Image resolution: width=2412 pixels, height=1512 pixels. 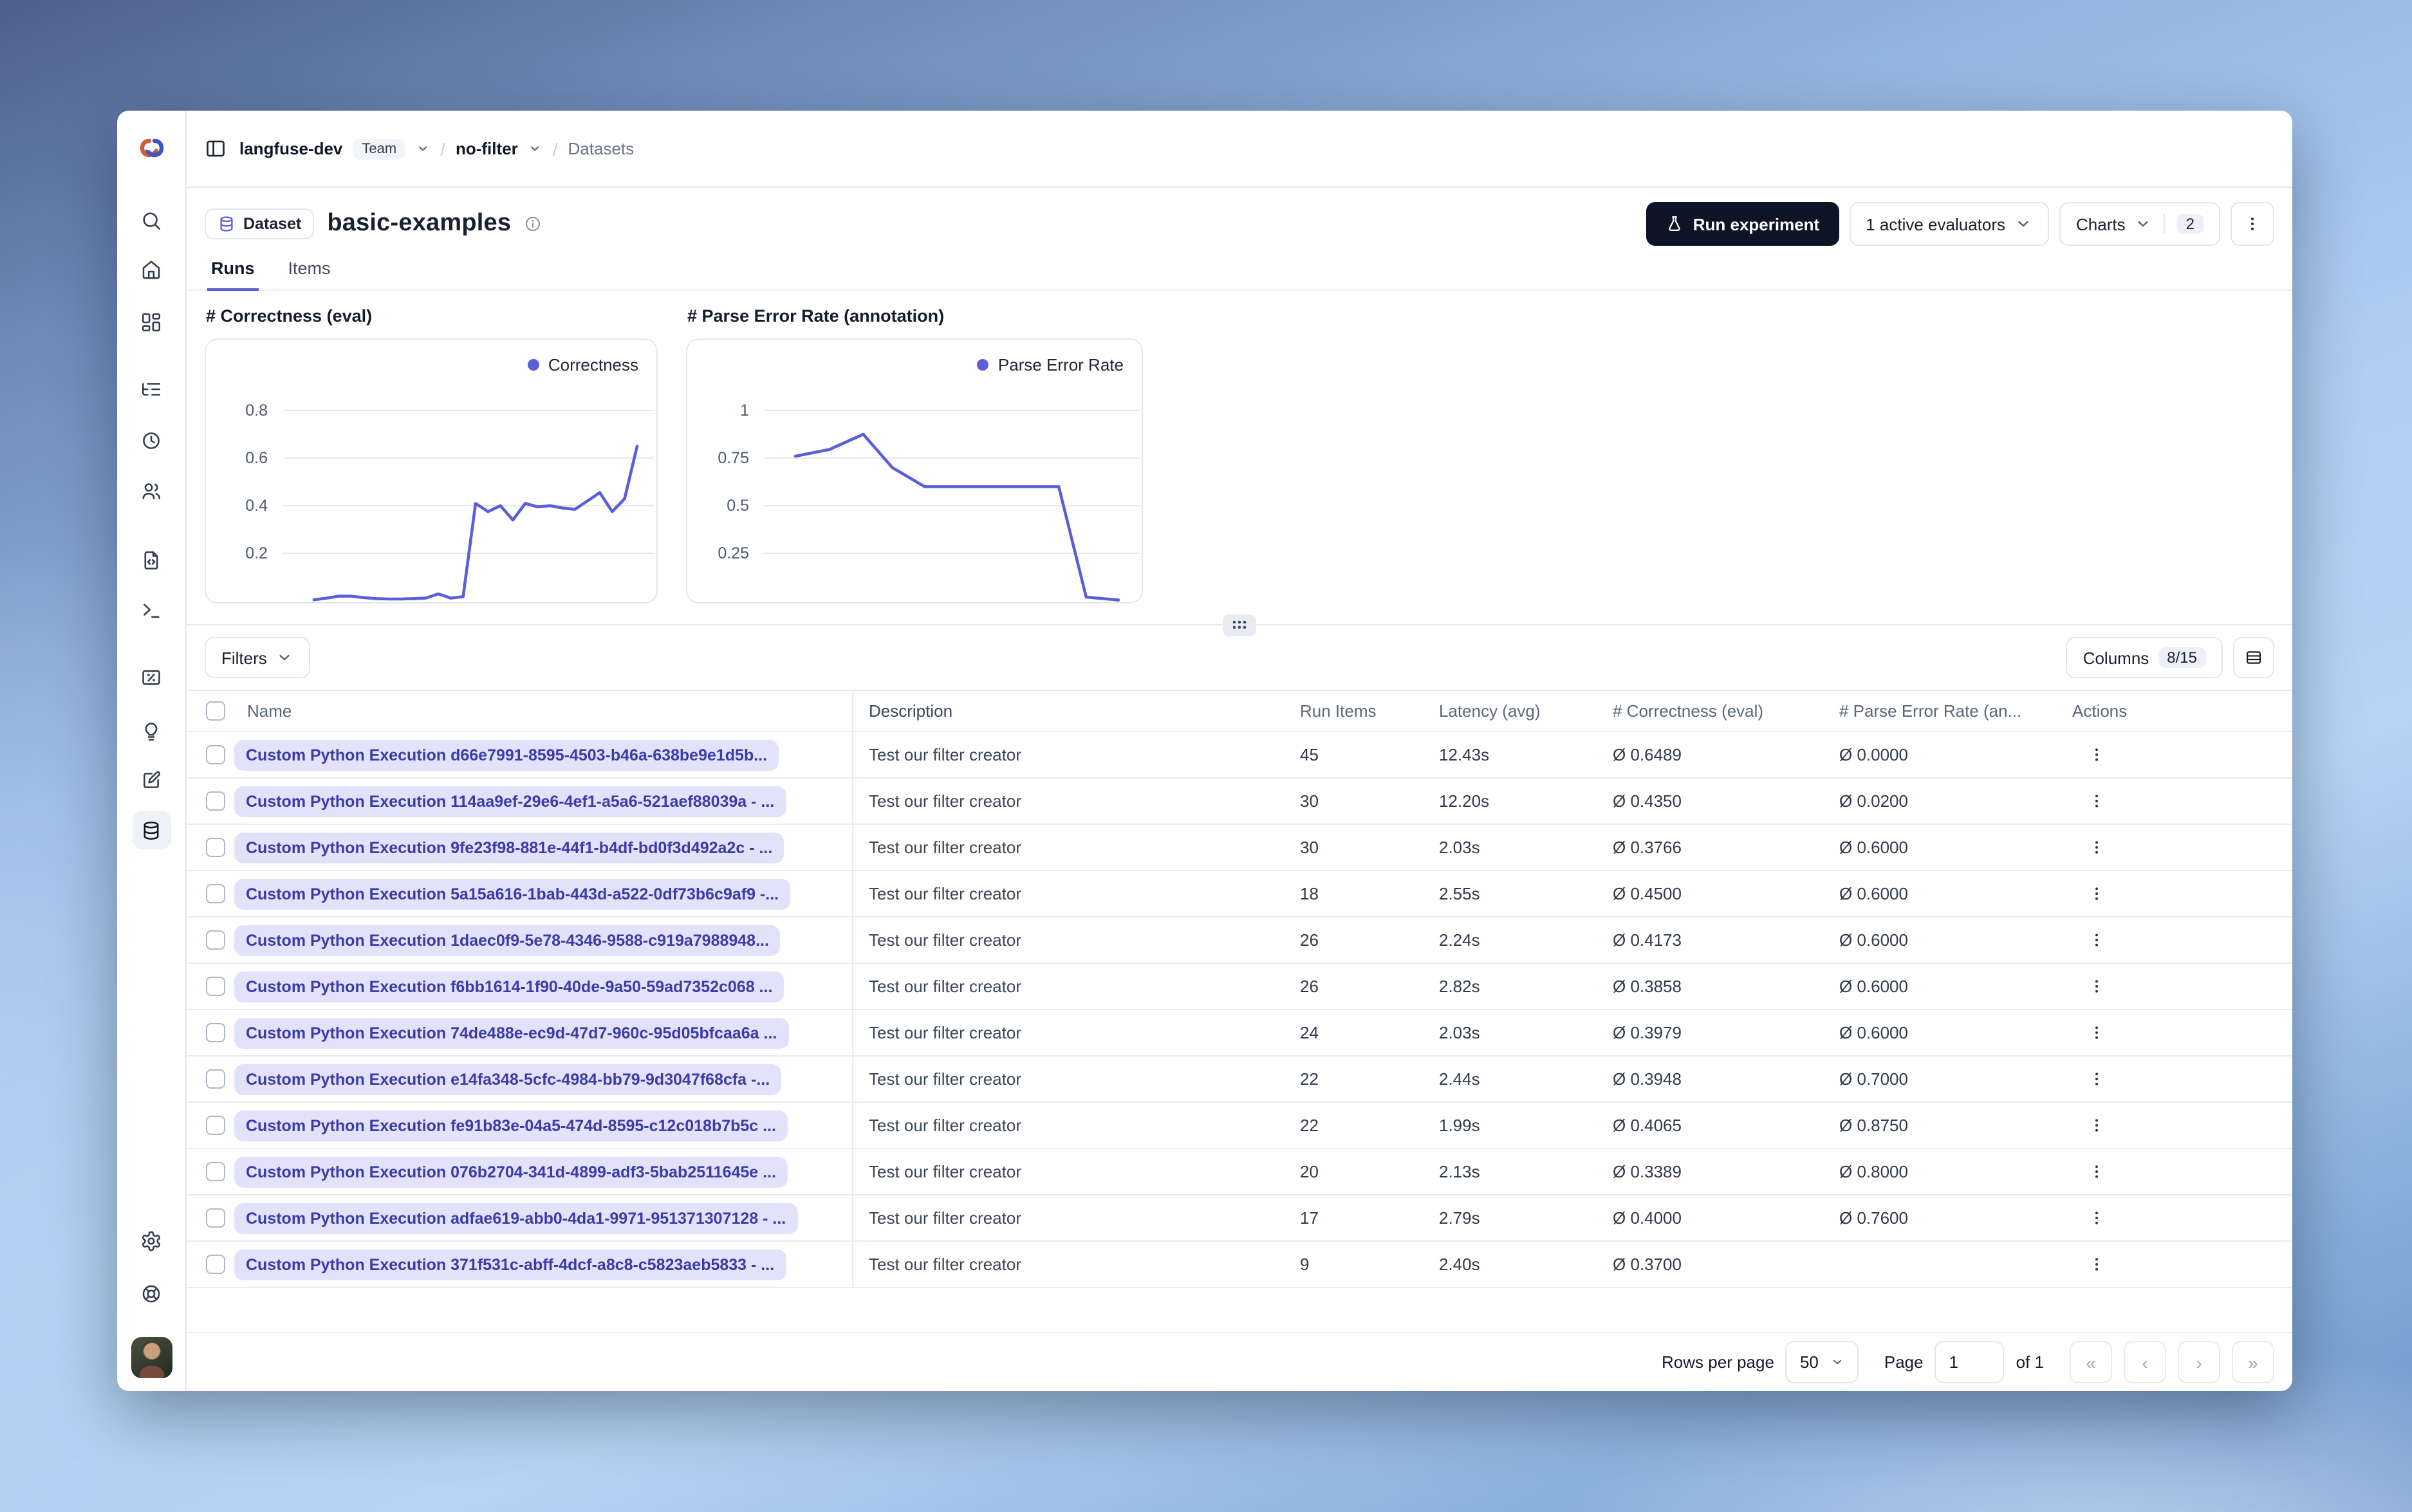 What do you see at coordinates (1526, 711) in the screenshot?
I see `column-header-latency: Latency (avg)` at bounding box center [1526, 711].